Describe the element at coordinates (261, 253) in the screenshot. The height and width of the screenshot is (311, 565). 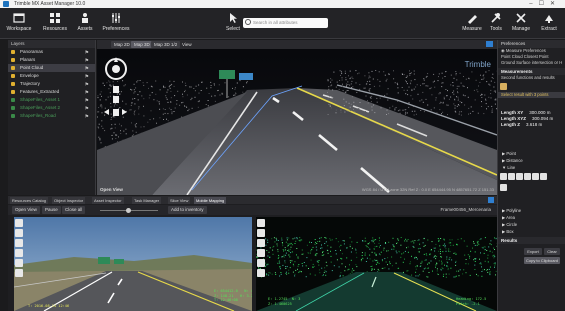
I see `cloud-tool-4-icon` at that location.